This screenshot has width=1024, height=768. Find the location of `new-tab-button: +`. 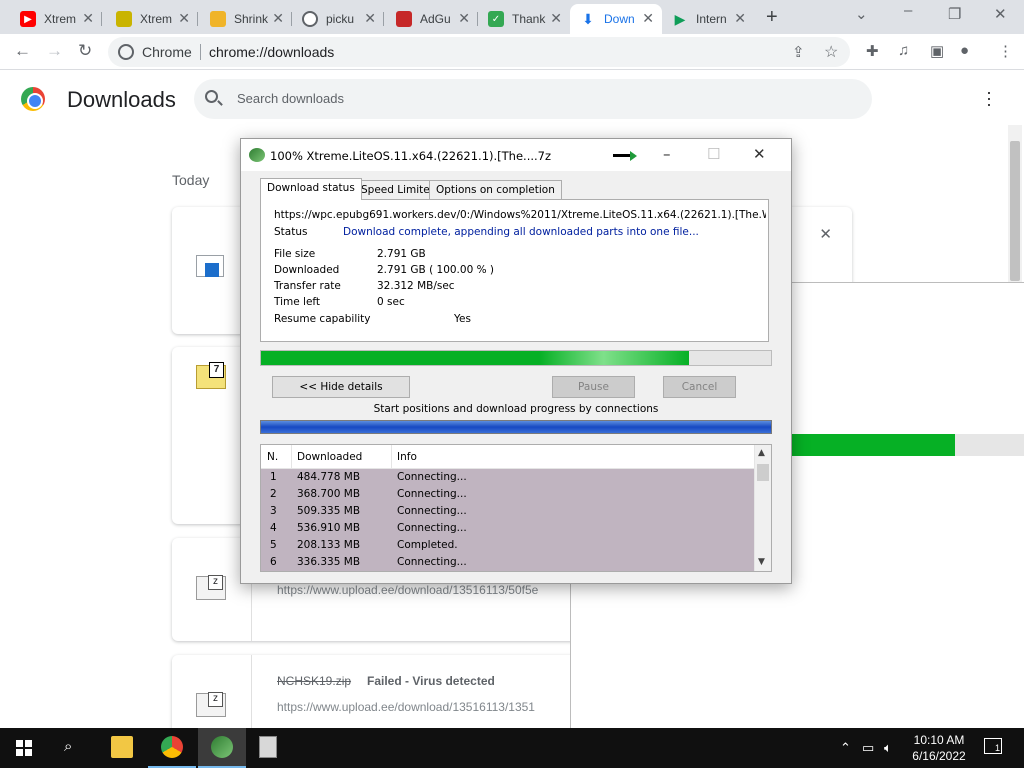

new-tab-button: + is located at coordinates (772, 17).